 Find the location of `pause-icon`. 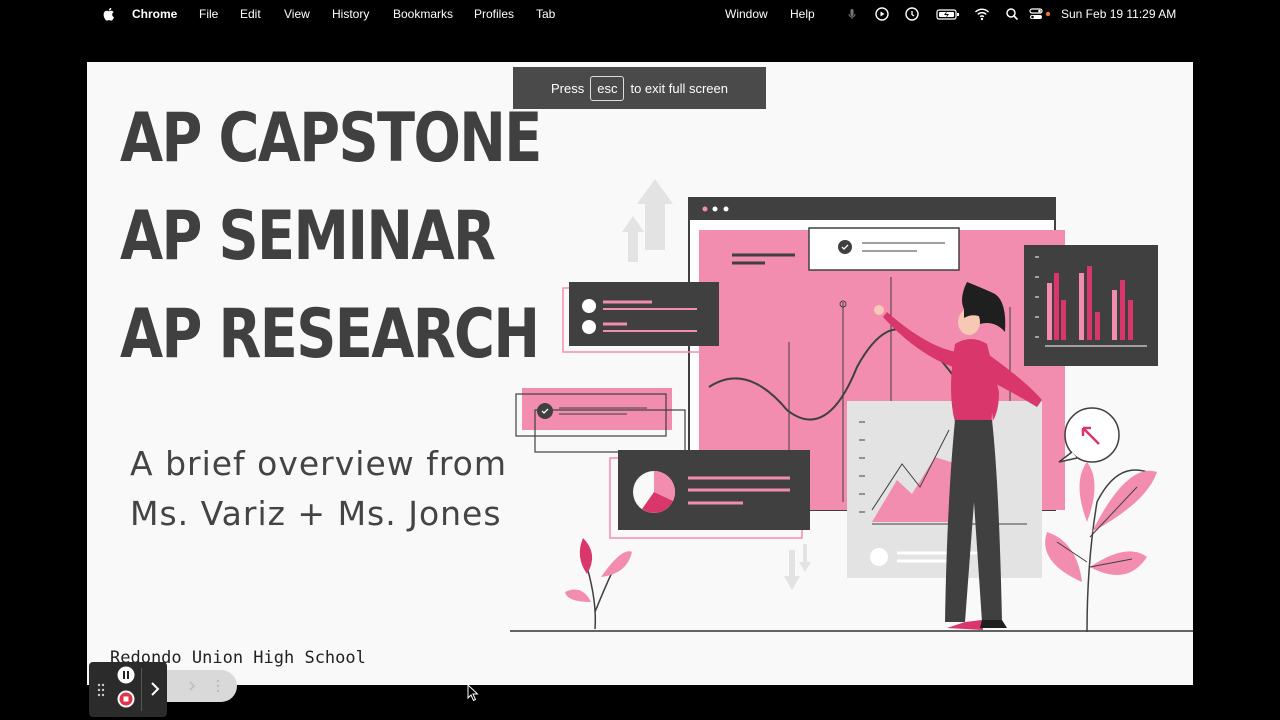

pause-icon is located at coordinates (126, 675).